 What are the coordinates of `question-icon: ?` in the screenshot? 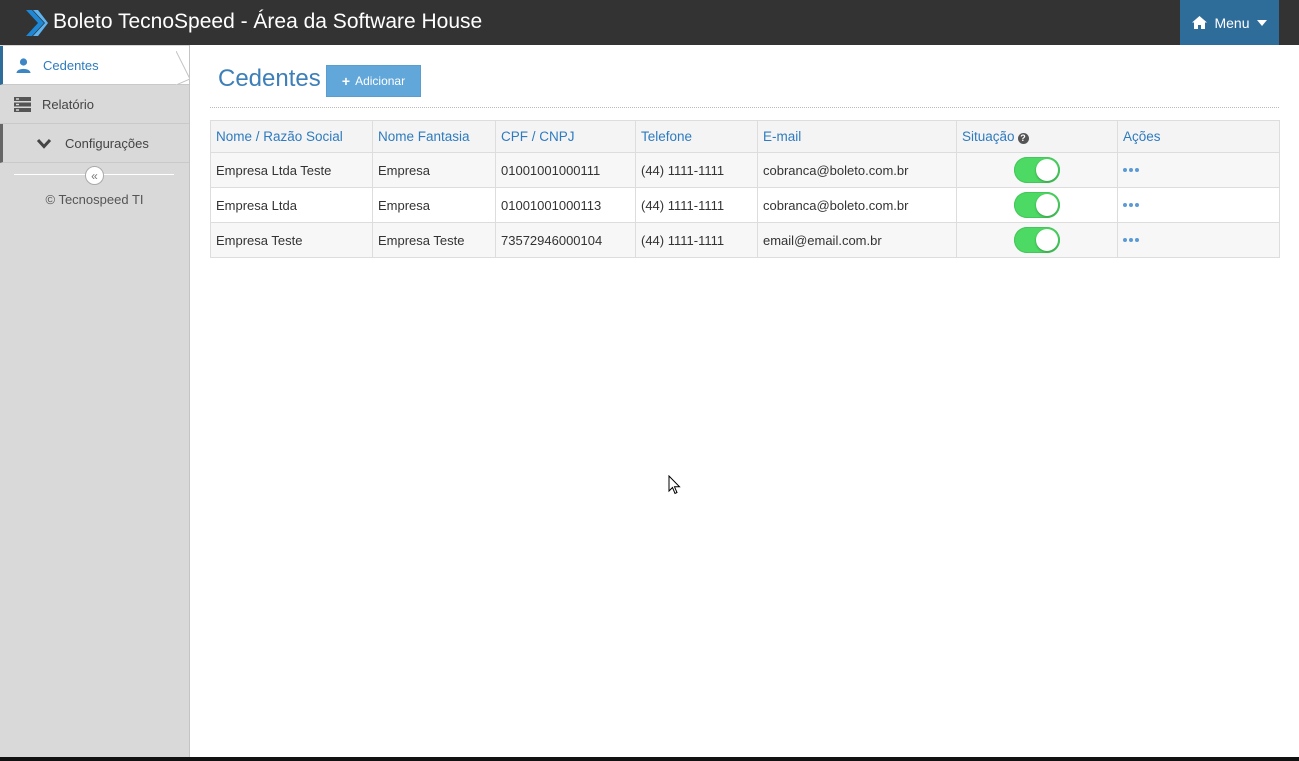 It's located at (1023, 138).